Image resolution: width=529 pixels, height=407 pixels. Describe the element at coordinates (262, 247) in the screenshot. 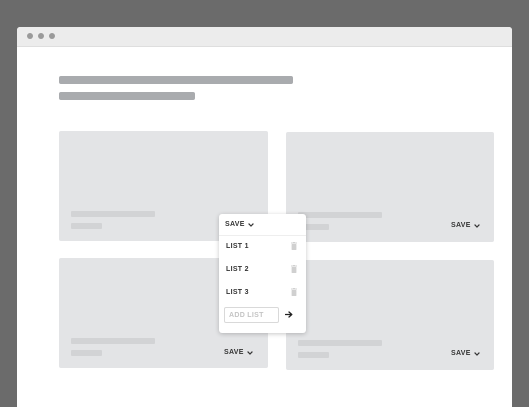

I see `list-item: LIST 1` at that location.